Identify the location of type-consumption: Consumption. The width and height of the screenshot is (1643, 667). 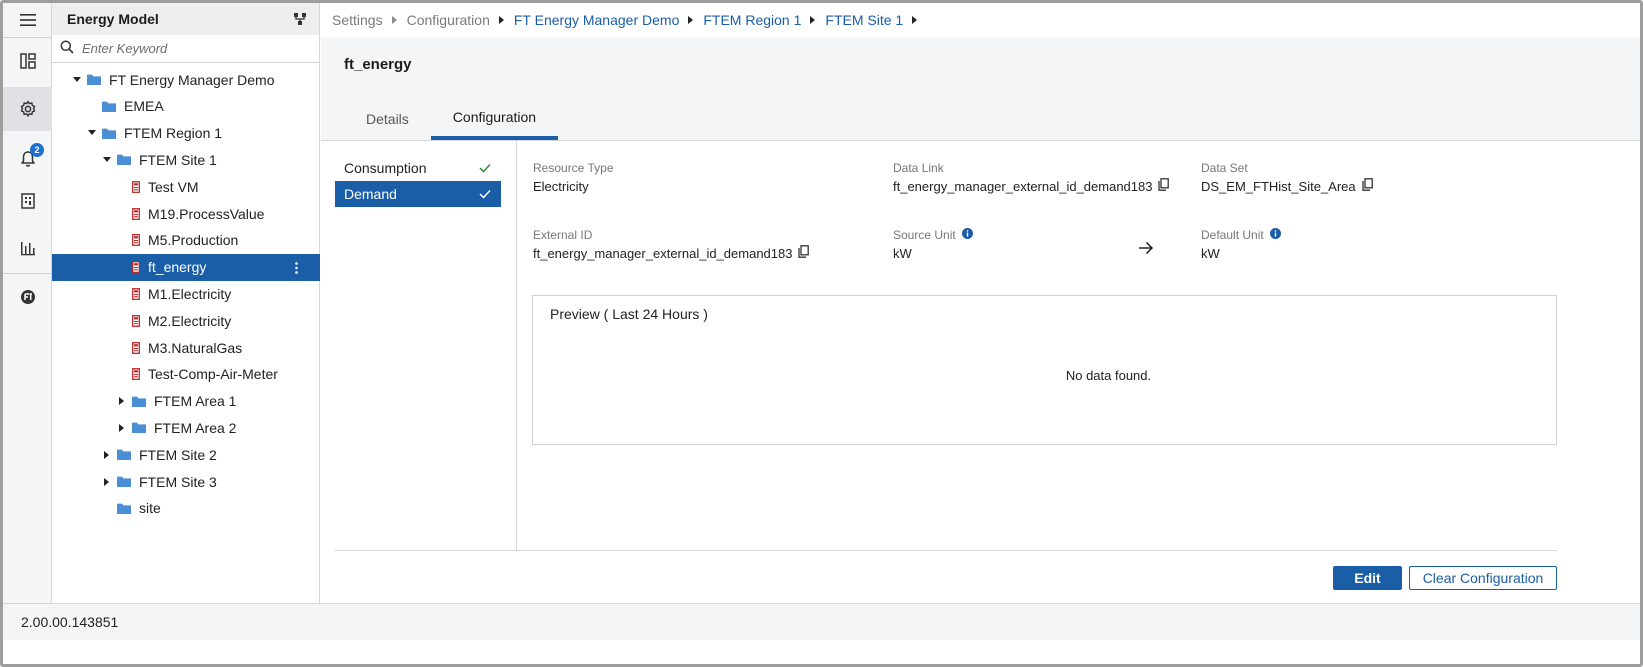
(418, 168).